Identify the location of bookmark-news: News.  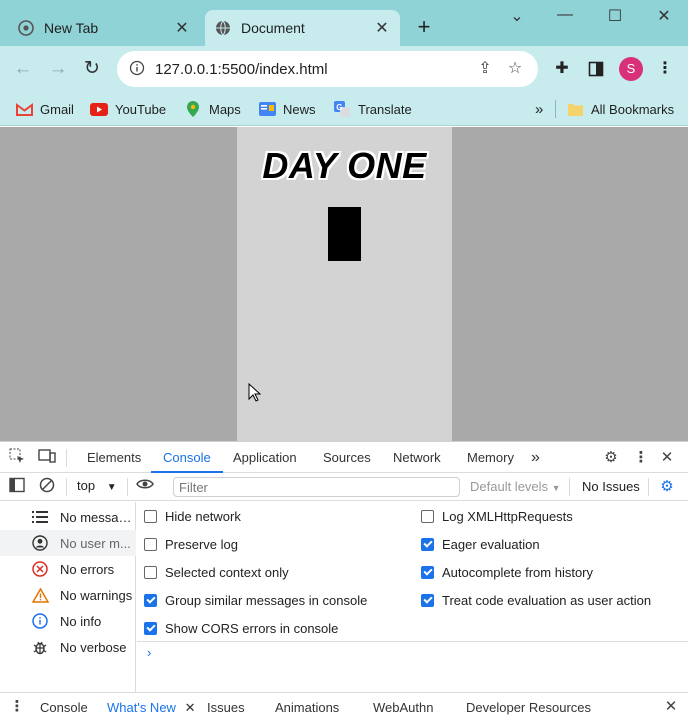
(287, 109).